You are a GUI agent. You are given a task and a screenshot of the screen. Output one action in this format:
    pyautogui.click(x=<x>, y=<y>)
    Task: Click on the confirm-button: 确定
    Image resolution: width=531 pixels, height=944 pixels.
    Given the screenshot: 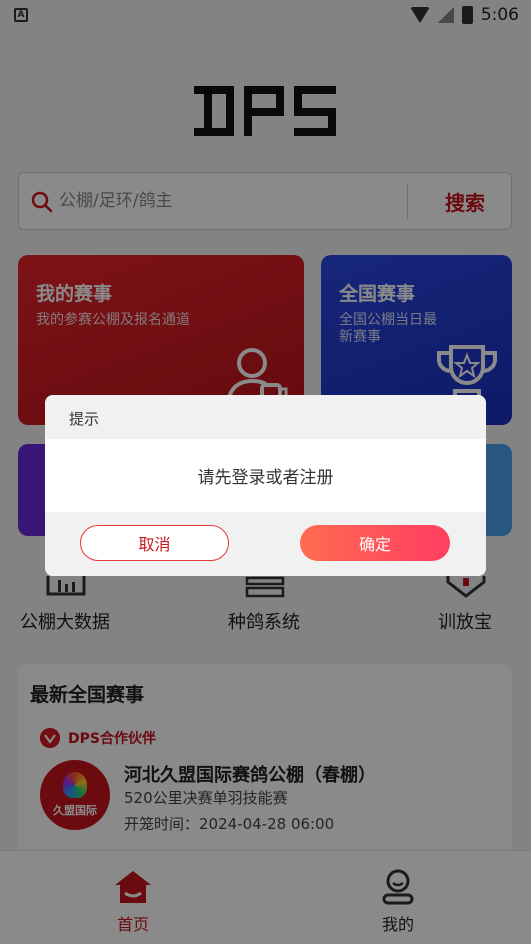 What is the action you would take?
    pyautogui.click(x=375, y=543)
    